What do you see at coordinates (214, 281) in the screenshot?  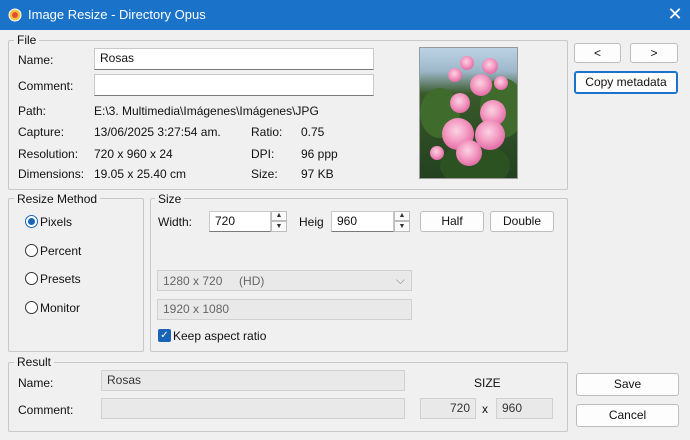 I see `preset-value: 1280 x 720 (HD)` at bounding box center [214, 281].